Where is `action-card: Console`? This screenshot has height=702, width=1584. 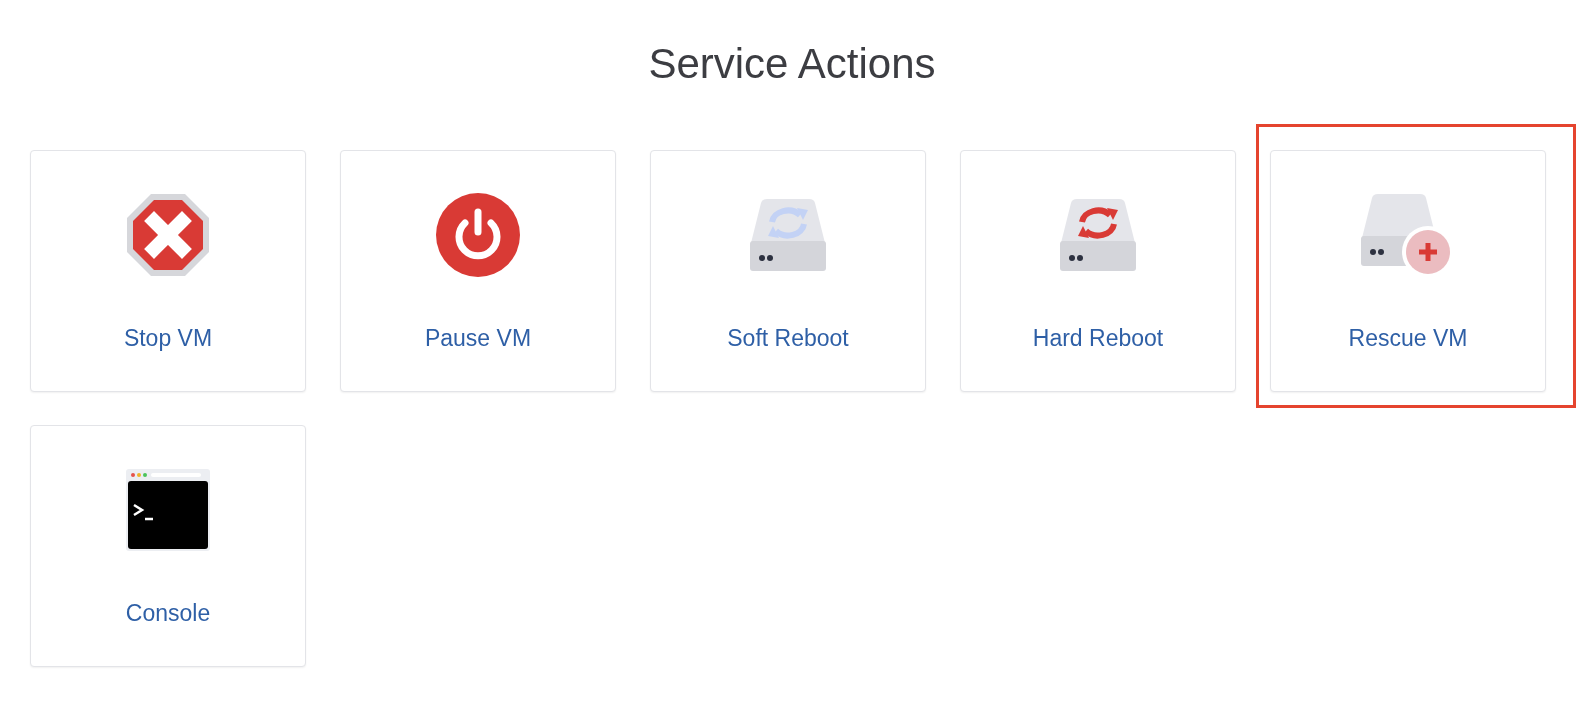 action-card: Console is located at coordinates (168, 546).